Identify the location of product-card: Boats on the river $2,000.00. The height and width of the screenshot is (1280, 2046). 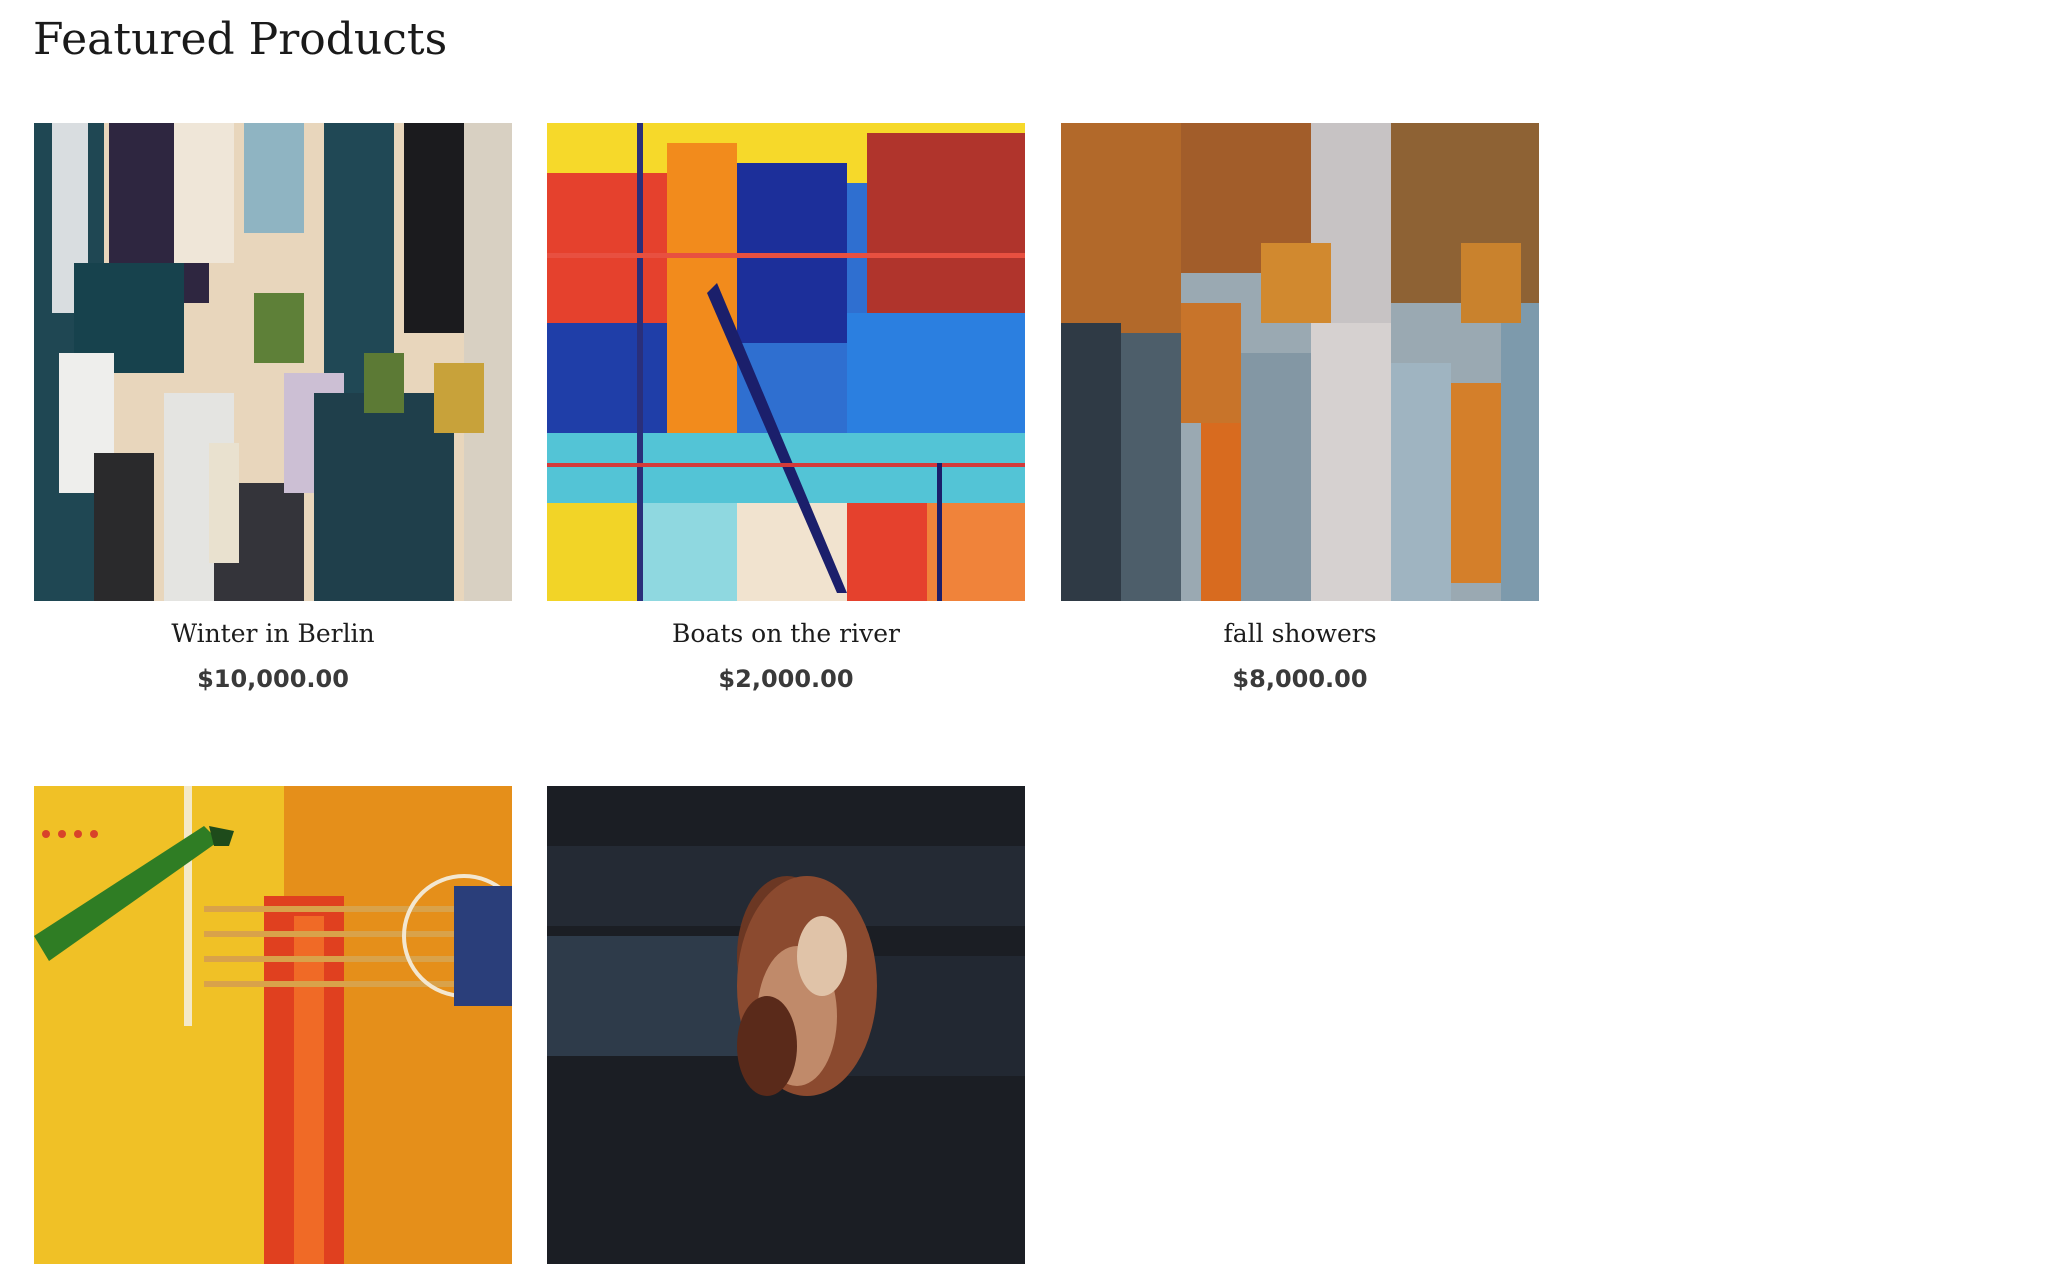
(786, 409).